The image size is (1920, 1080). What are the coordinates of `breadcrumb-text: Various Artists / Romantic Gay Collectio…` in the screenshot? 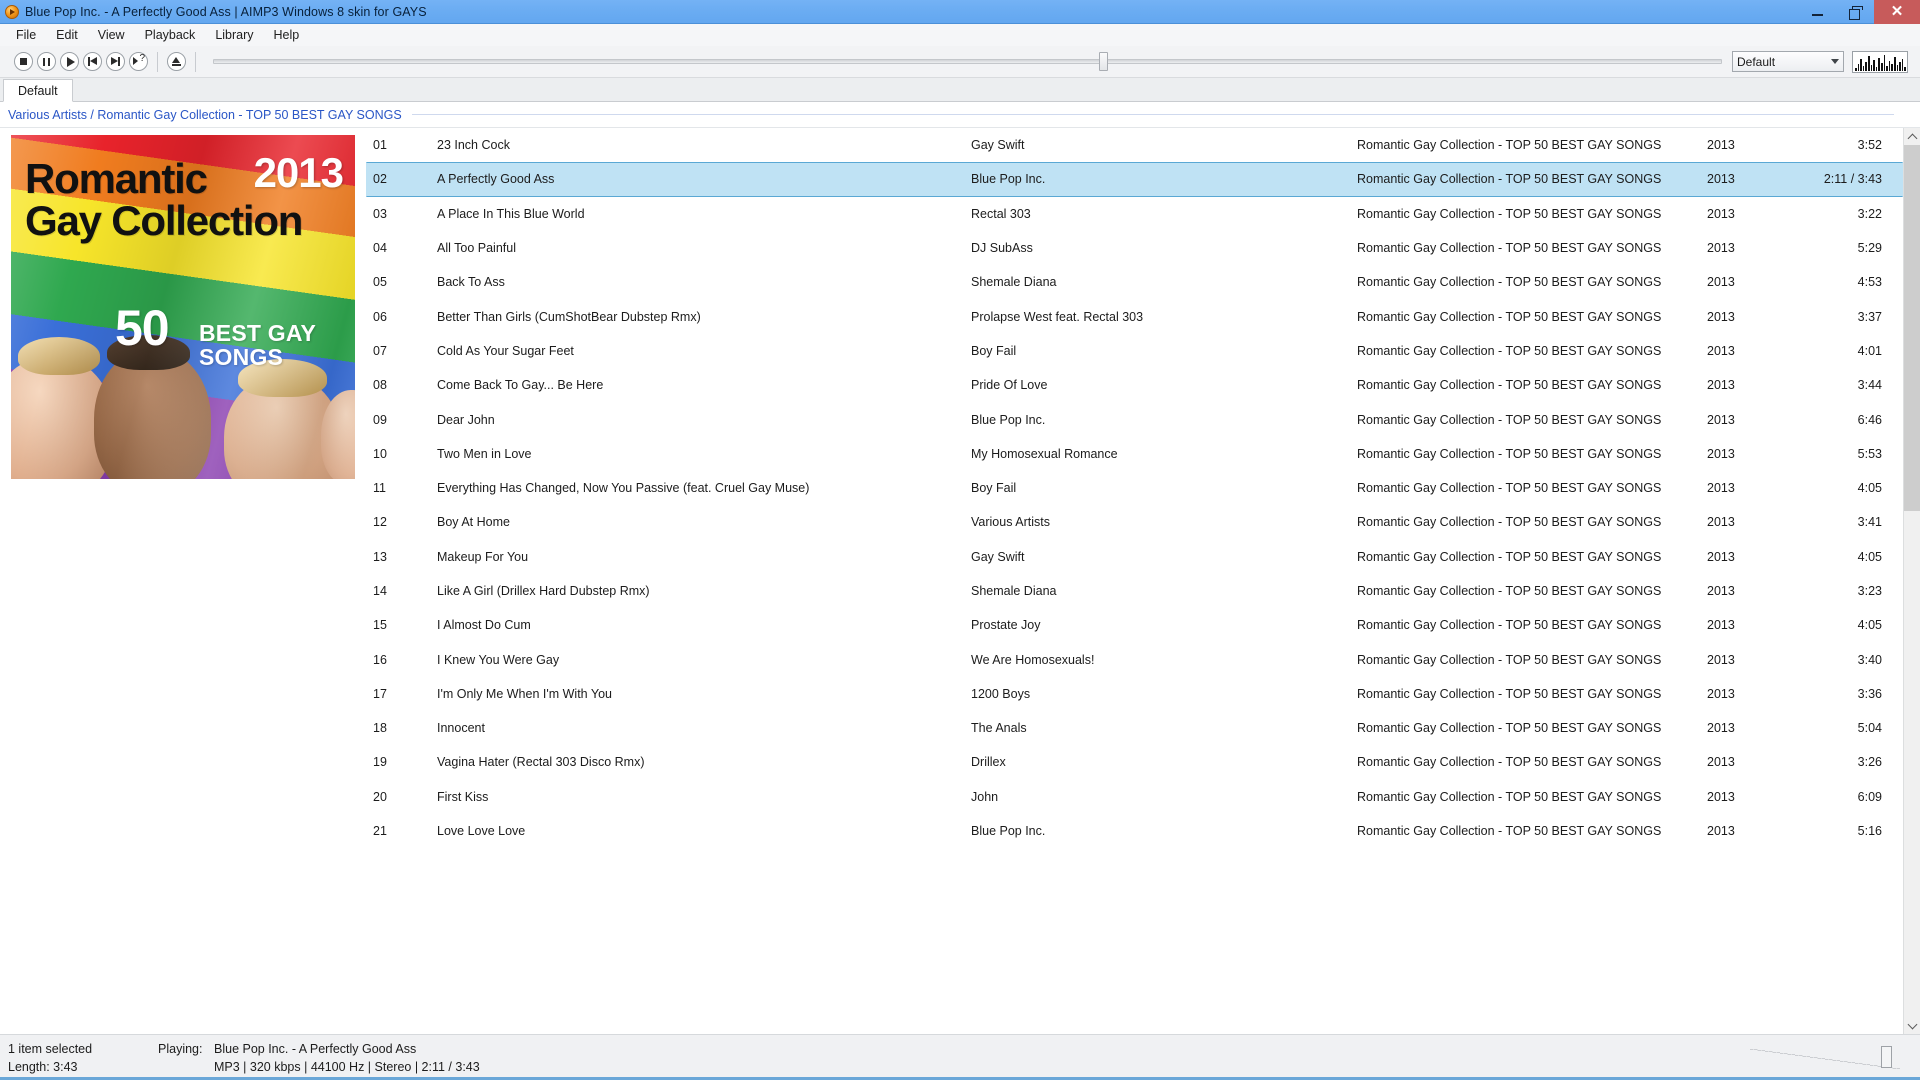 It's located at (205, 115).